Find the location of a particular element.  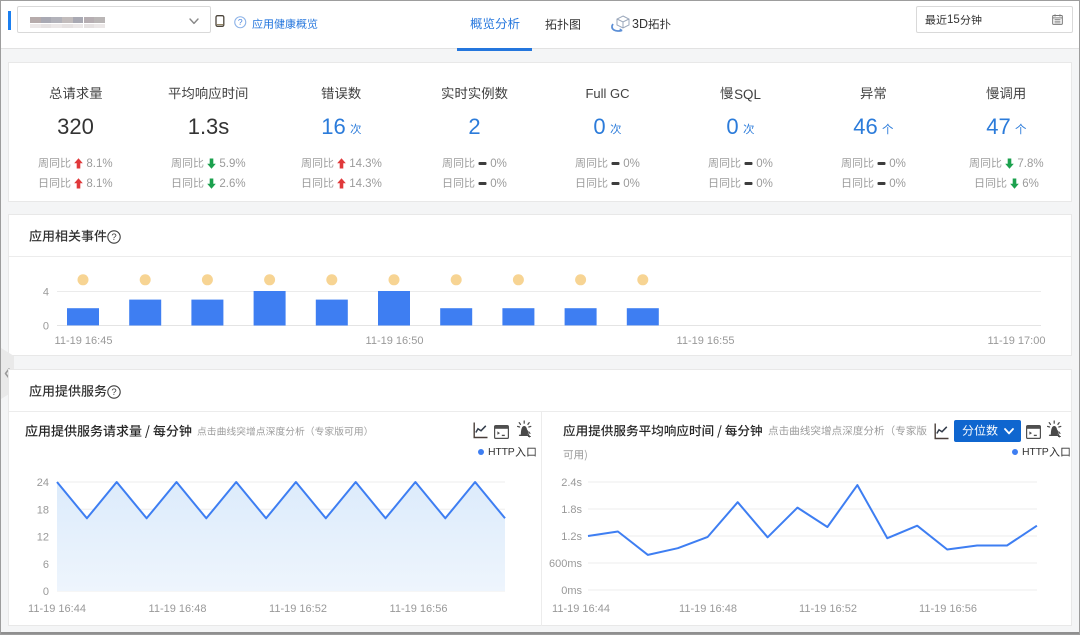

svg-text: 12 is located at coordinates (43, 538).